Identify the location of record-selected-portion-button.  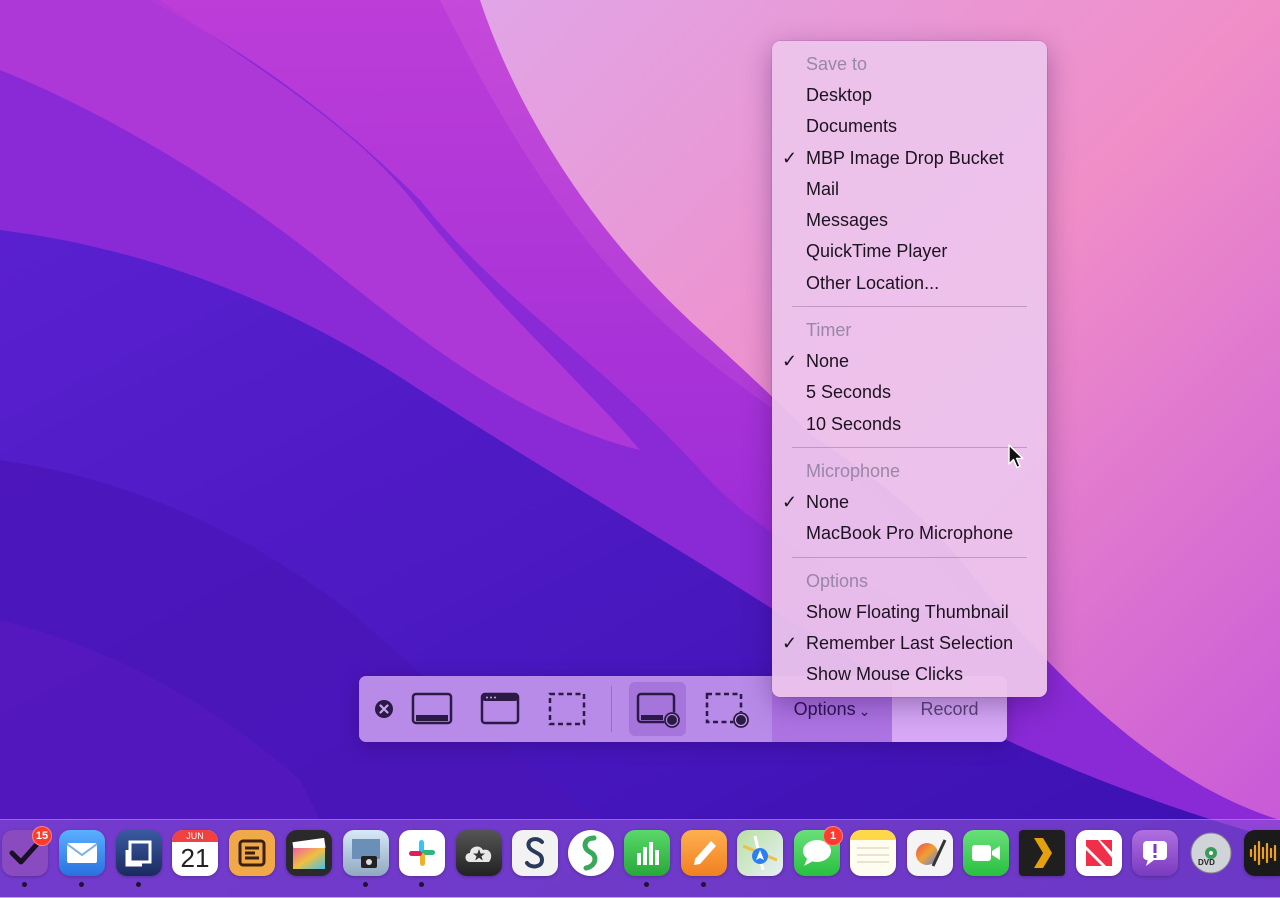
(727, 709).